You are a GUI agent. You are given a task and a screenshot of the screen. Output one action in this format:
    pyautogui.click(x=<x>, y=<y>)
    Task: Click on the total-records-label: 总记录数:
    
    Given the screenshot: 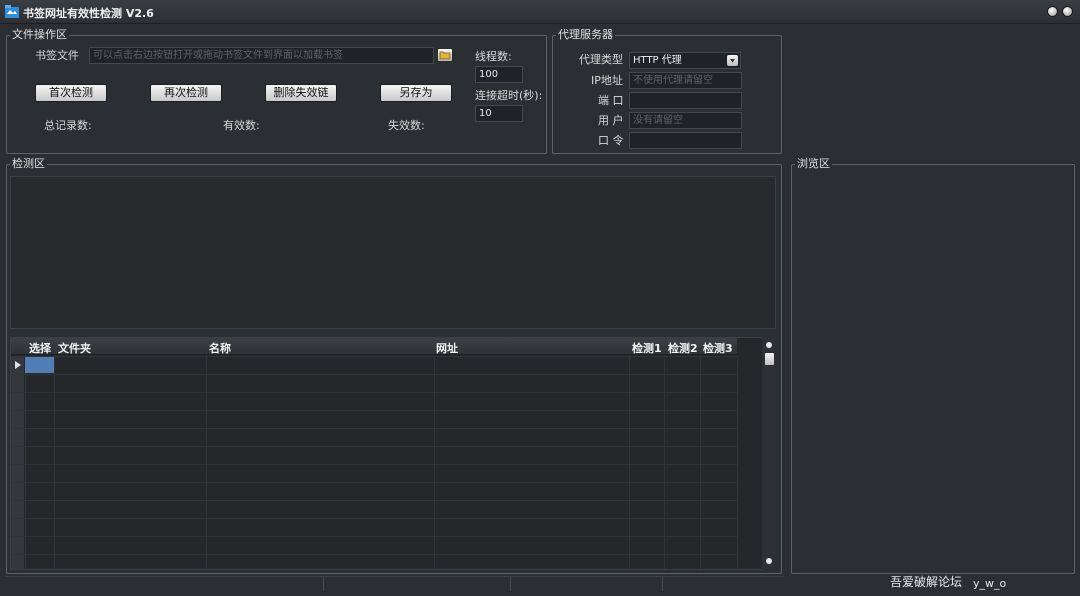 What is the action you would take?
    pyautogui.click(x=68, y=125)
    